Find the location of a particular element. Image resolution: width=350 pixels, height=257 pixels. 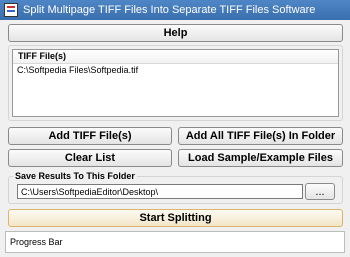

help-button: Help is located at coordinates (175, 33).